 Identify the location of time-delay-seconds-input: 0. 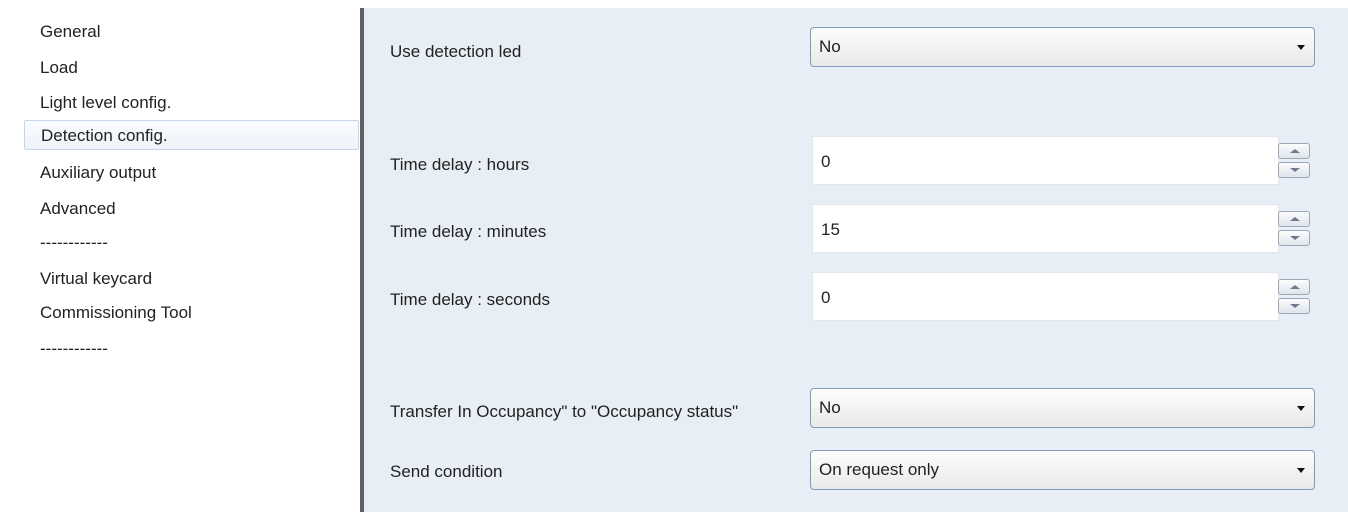
(1045, 296).